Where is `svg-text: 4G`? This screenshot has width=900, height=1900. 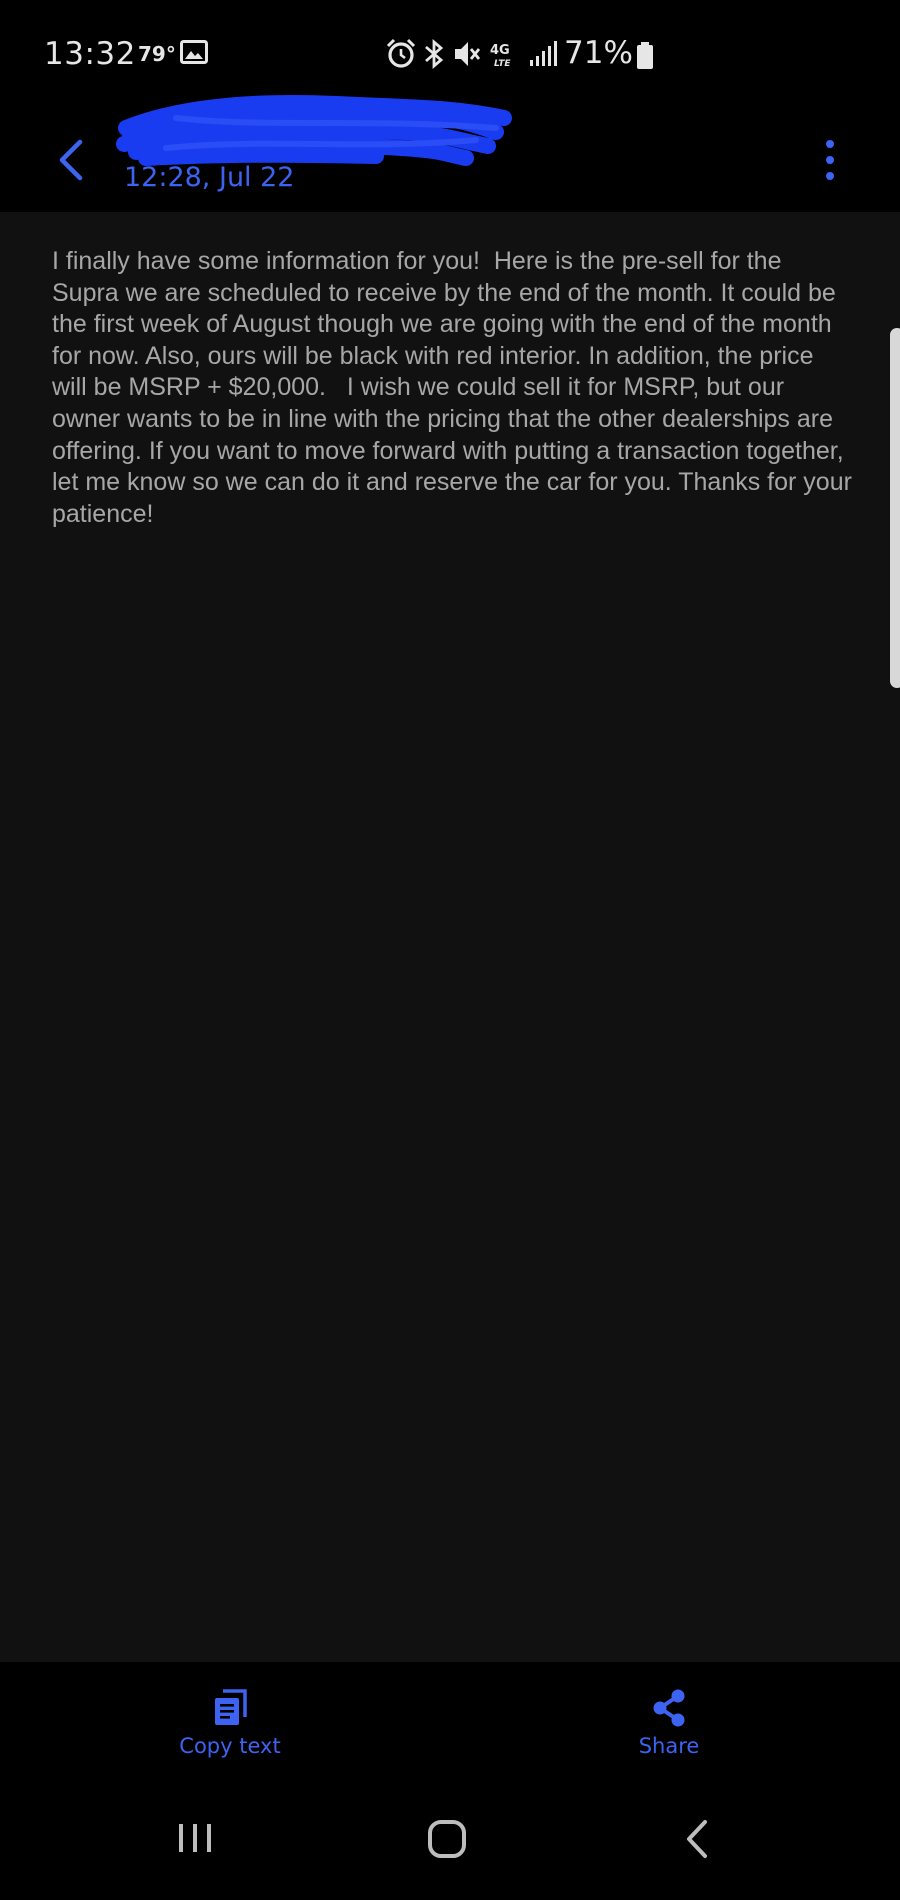
svg-text: 4G is located at coordinates (500, 50).